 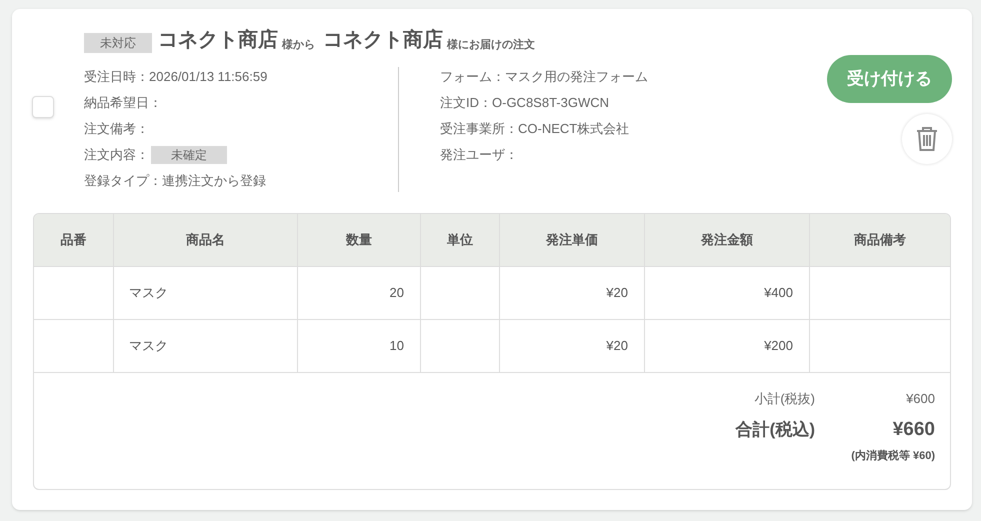 I want to click on column-header: 数量, so click(x=359, y=240).